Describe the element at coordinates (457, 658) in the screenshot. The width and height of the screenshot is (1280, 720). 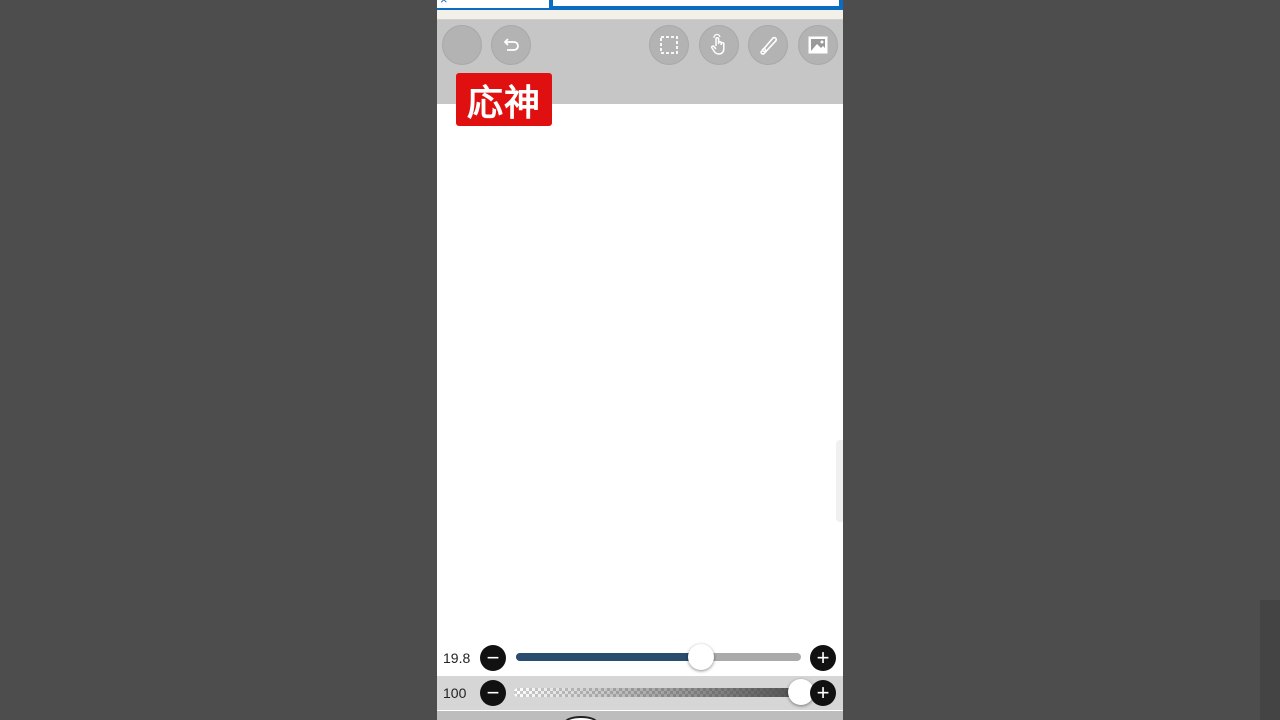
I see `brush-size-value: 19.8` at that location.